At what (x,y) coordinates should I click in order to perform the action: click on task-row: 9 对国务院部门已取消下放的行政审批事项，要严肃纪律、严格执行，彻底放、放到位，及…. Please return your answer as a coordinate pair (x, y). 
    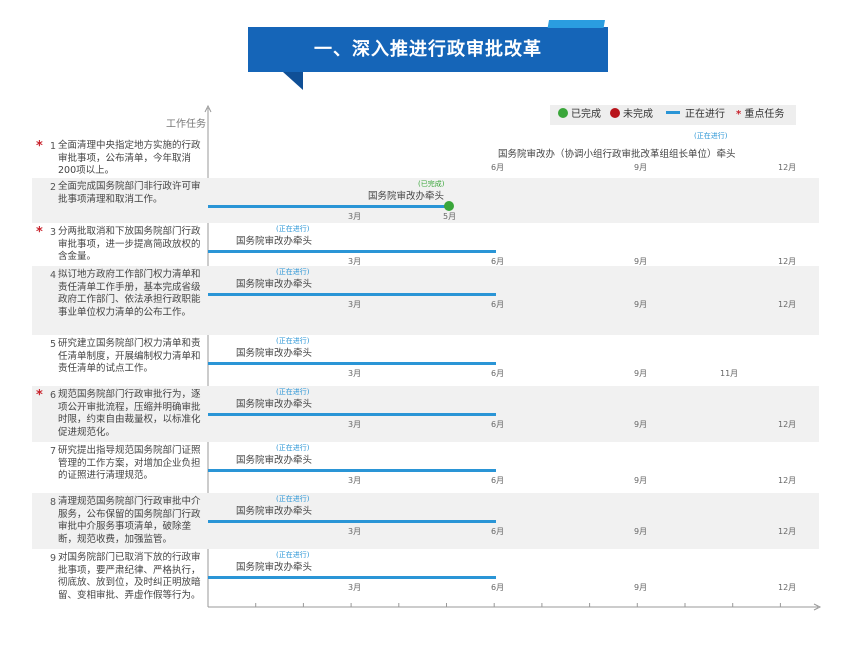
    Looking at the image, I should click on (425, 578).